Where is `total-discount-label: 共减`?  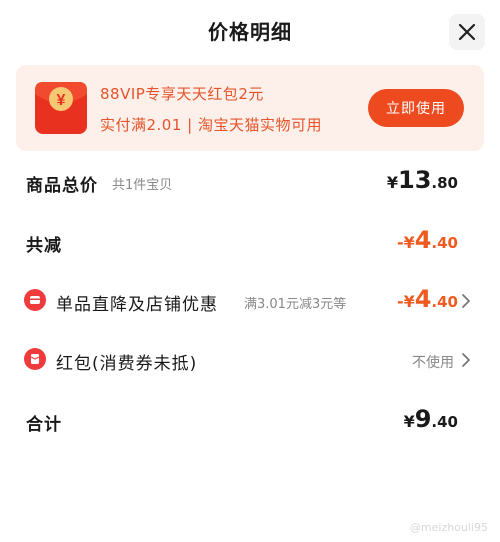
total-discount-label: 共减 is located at coordinates (44, 246).